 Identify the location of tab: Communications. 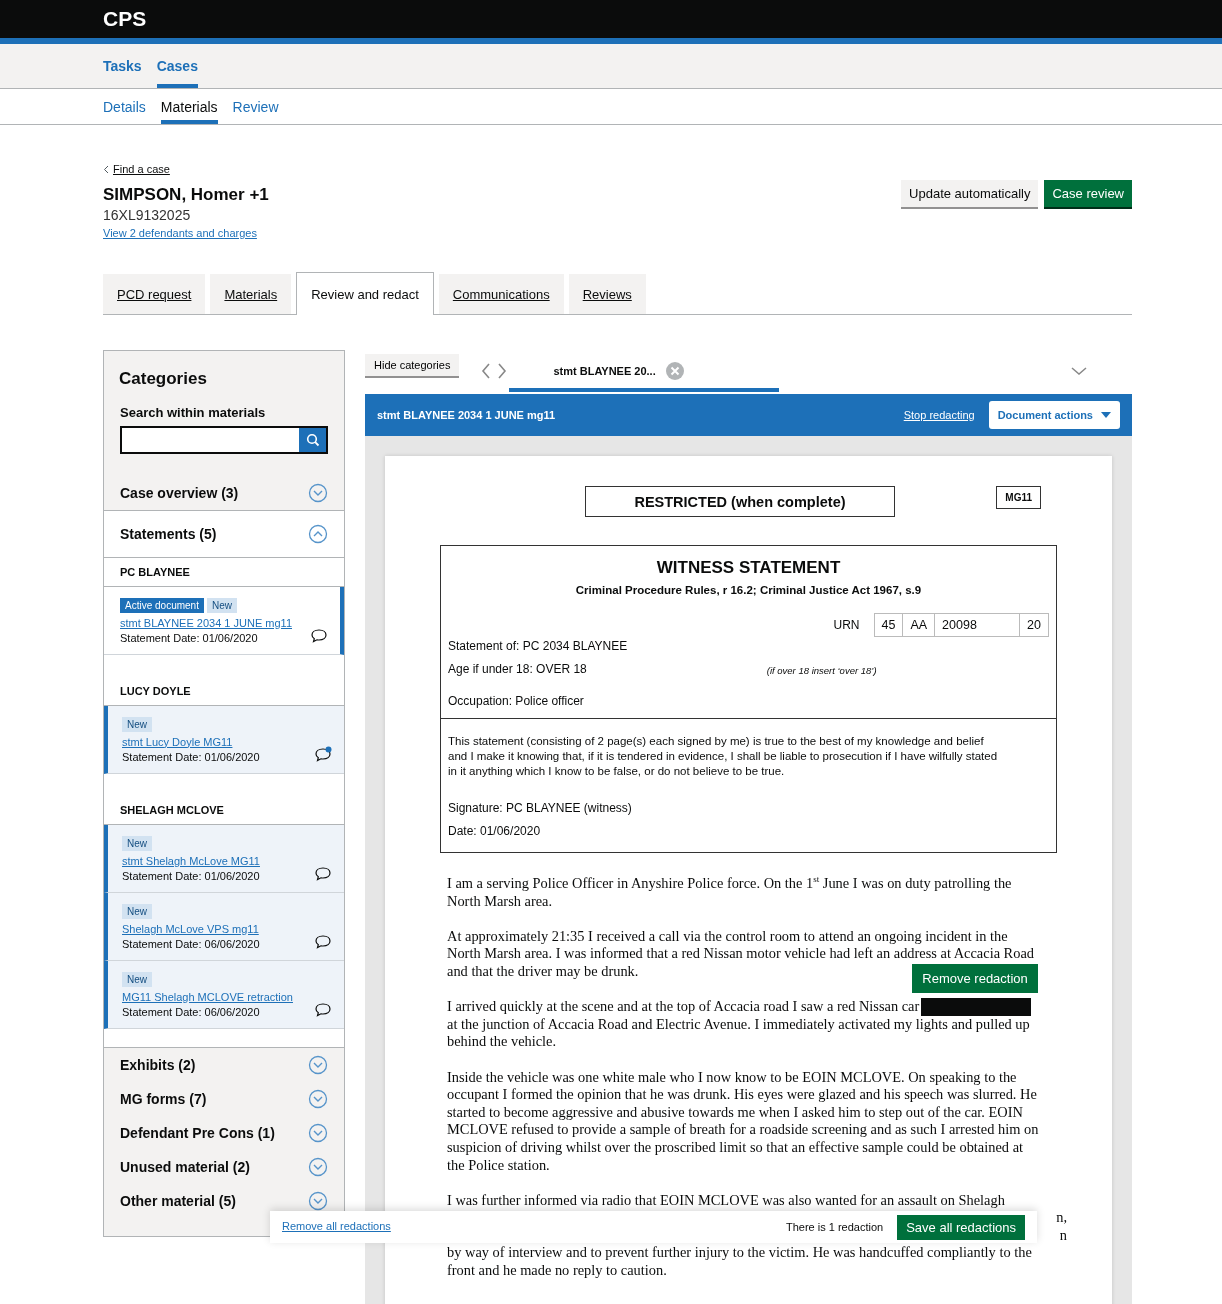
(501, 294).